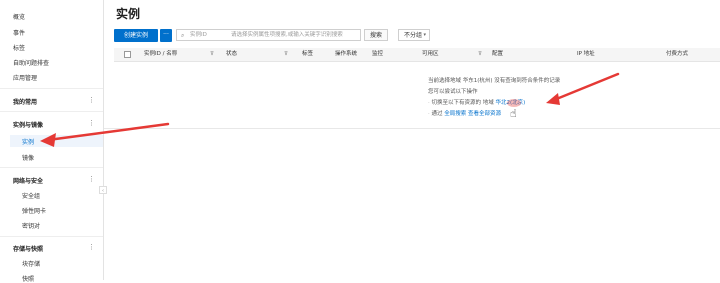 The width and height of the screenshot is (720, 283). I want to click on annotation-arrow-sidebar, so click(105, 134).